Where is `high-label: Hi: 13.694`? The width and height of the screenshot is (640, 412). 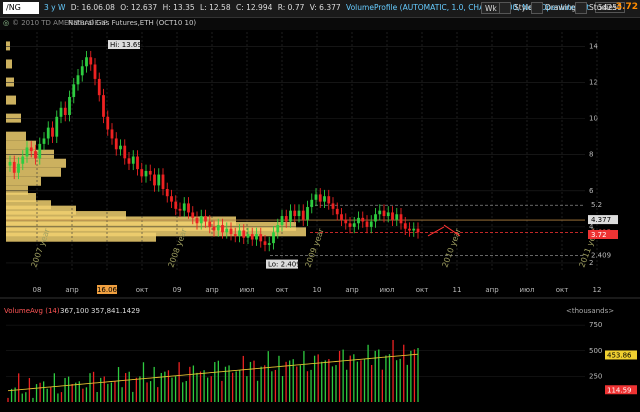 high-label: Hi: 13.694 is located at coordinates (128, 45).